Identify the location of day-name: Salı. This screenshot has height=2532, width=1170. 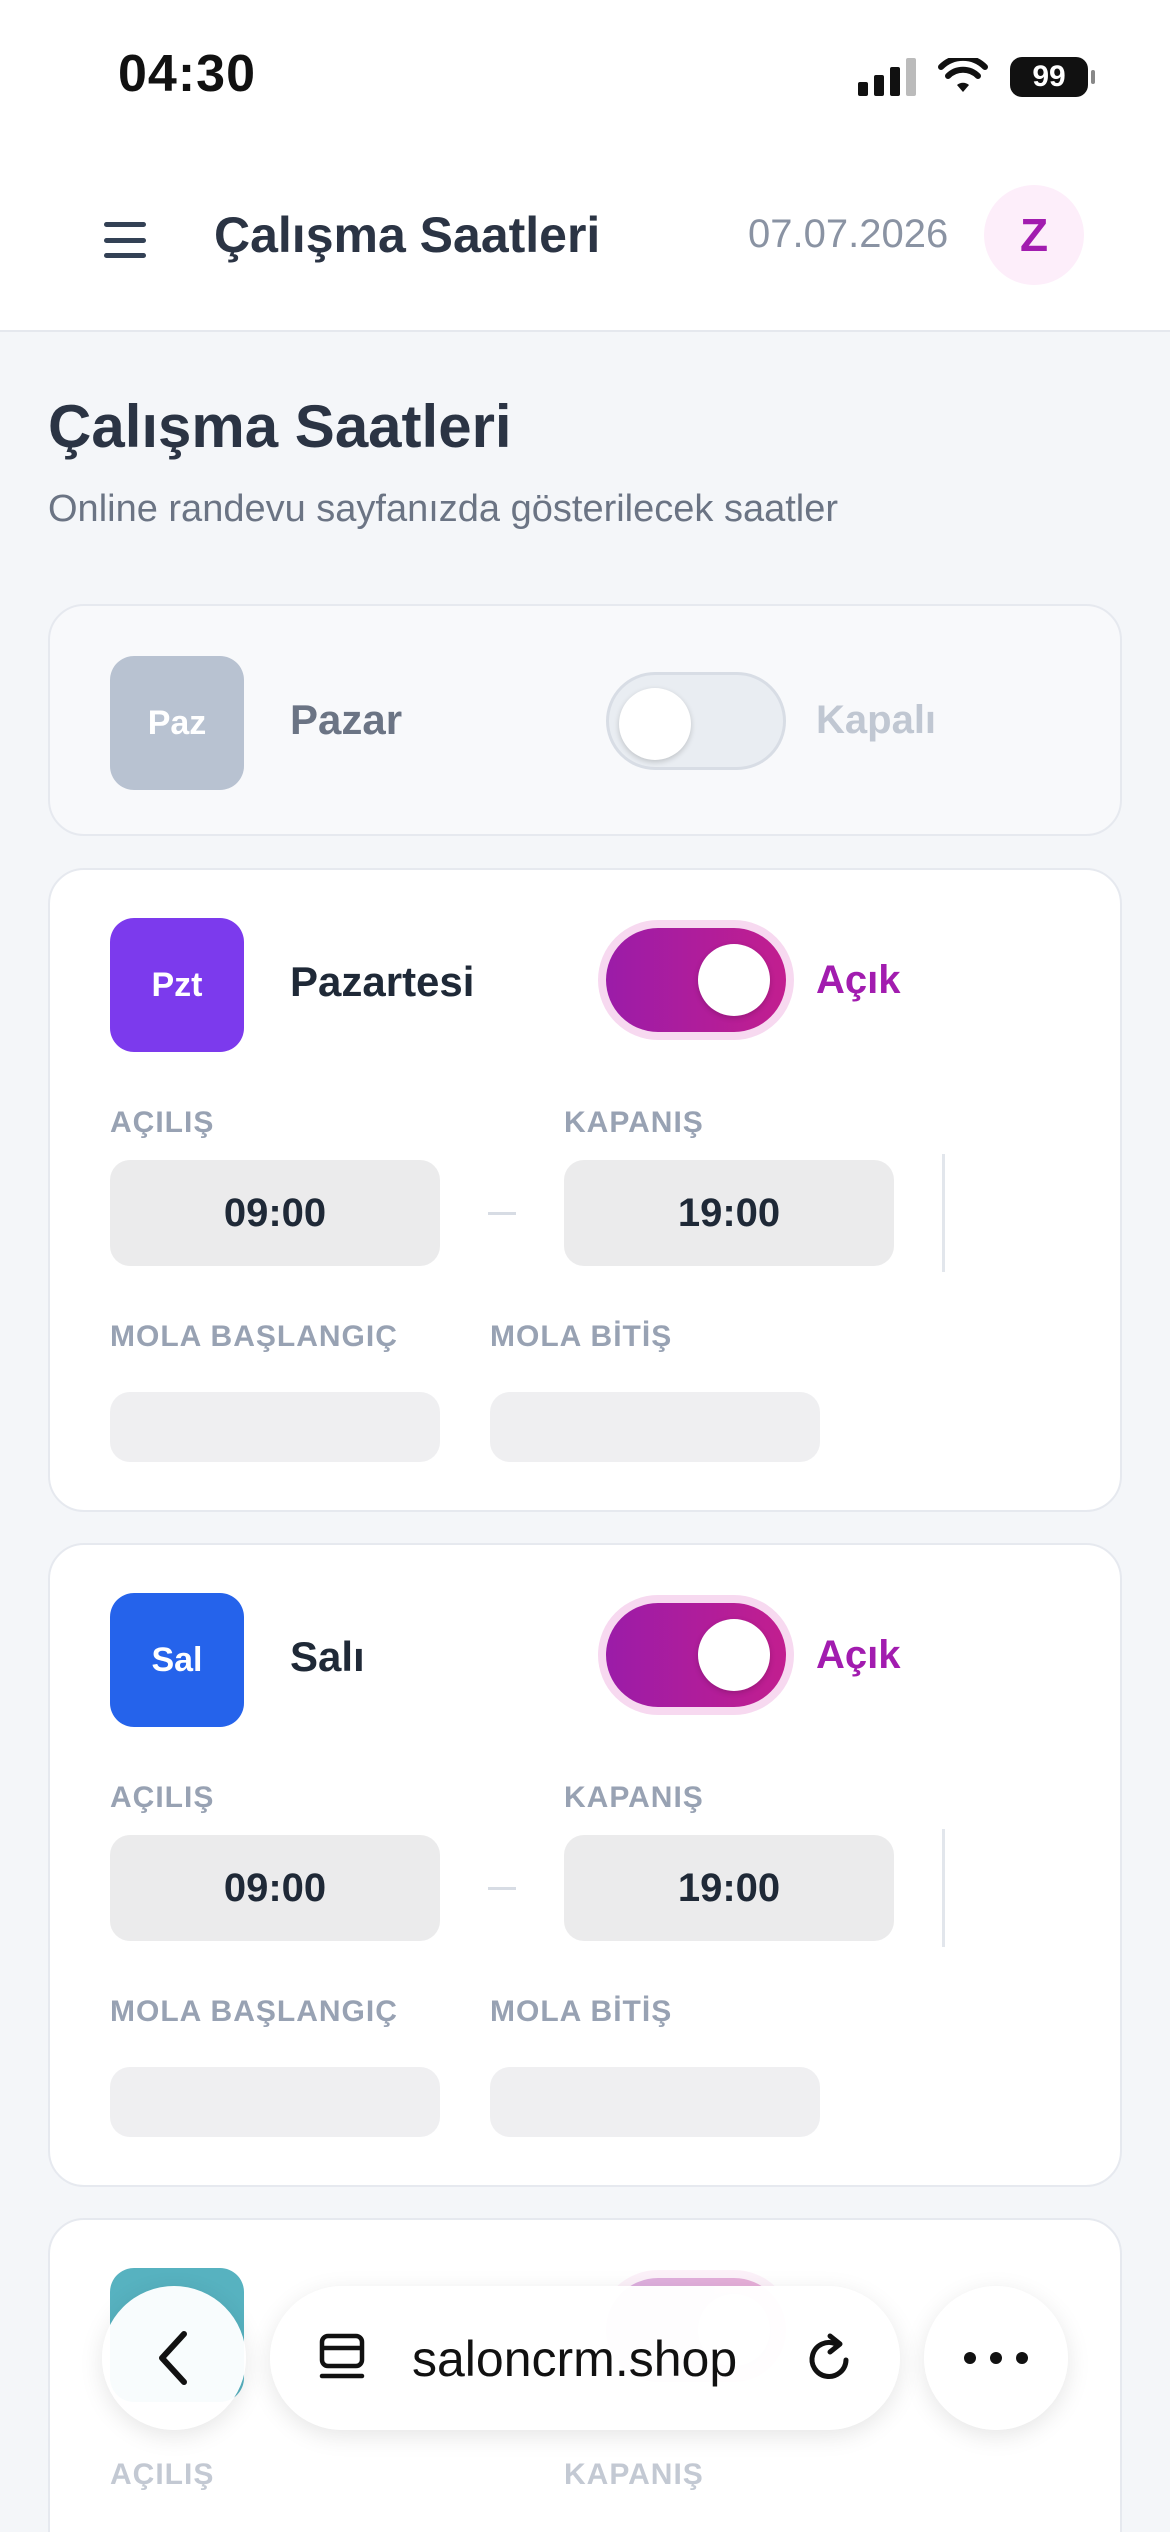
(327, 1656).